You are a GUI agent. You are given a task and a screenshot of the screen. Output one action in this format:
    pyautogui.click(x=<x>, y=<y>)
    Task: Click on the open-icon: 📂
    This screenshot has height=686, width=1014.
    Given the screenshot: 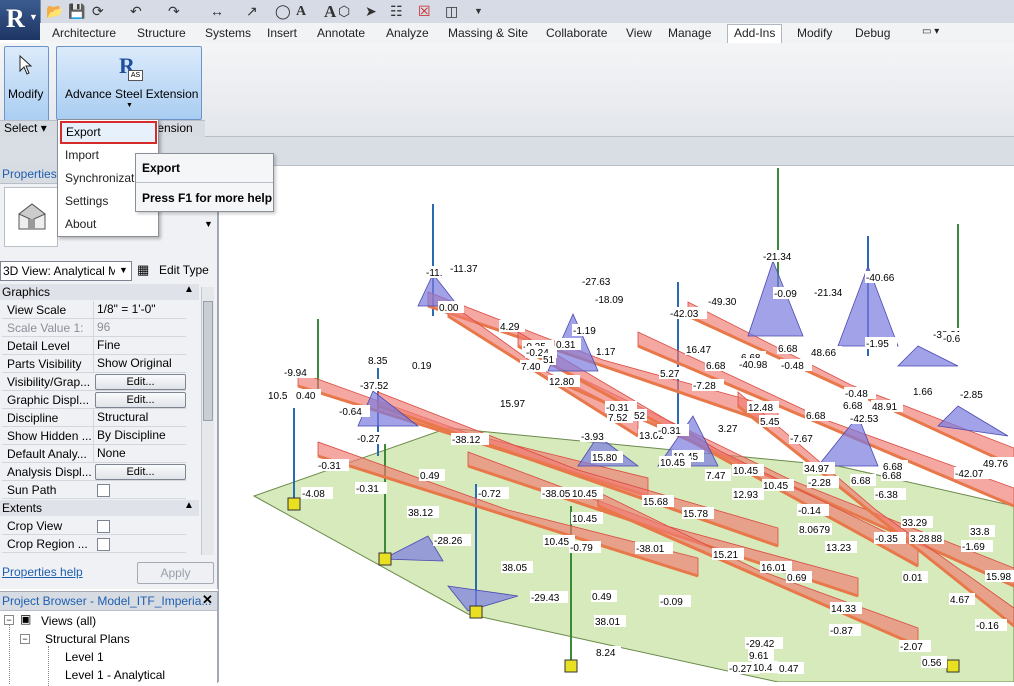 What is the action you would take?
    pyautogui.click(x=54, y=11)
    